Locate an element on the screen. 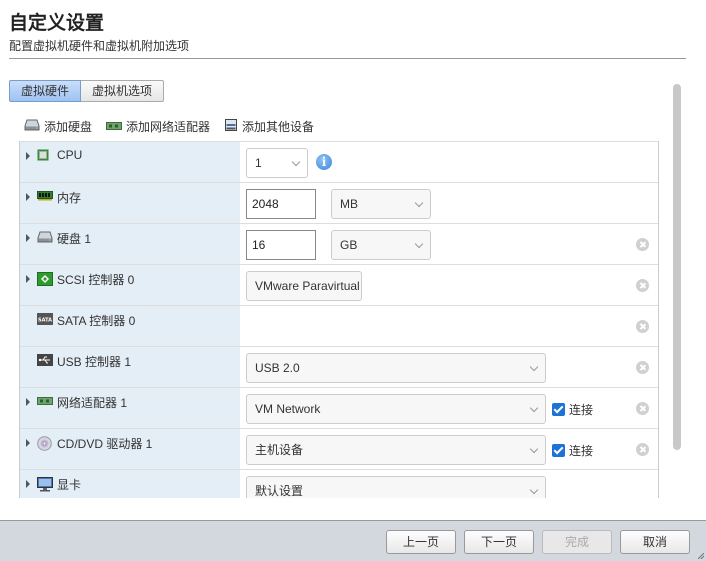 This screenshot has height=561, width=706. tab-vm-options: 虚拟机选项 is located at coordinates (123, 91).